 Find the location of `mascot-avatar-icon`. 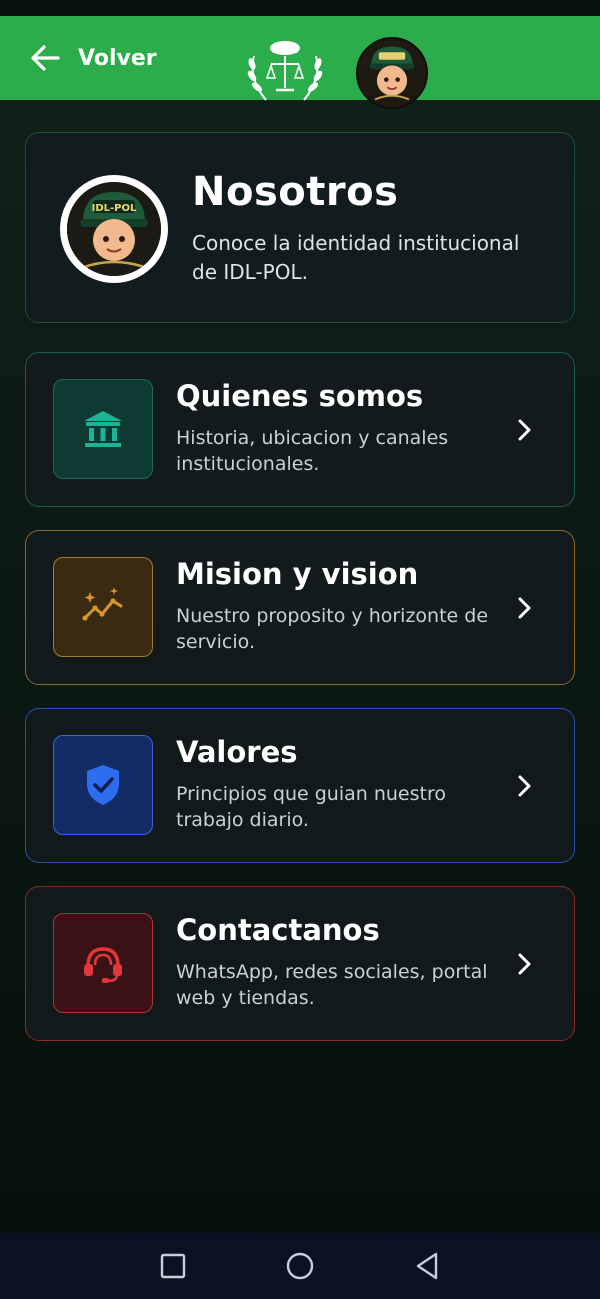

mascot-avatar-icon is located at coordinates (392, 73).